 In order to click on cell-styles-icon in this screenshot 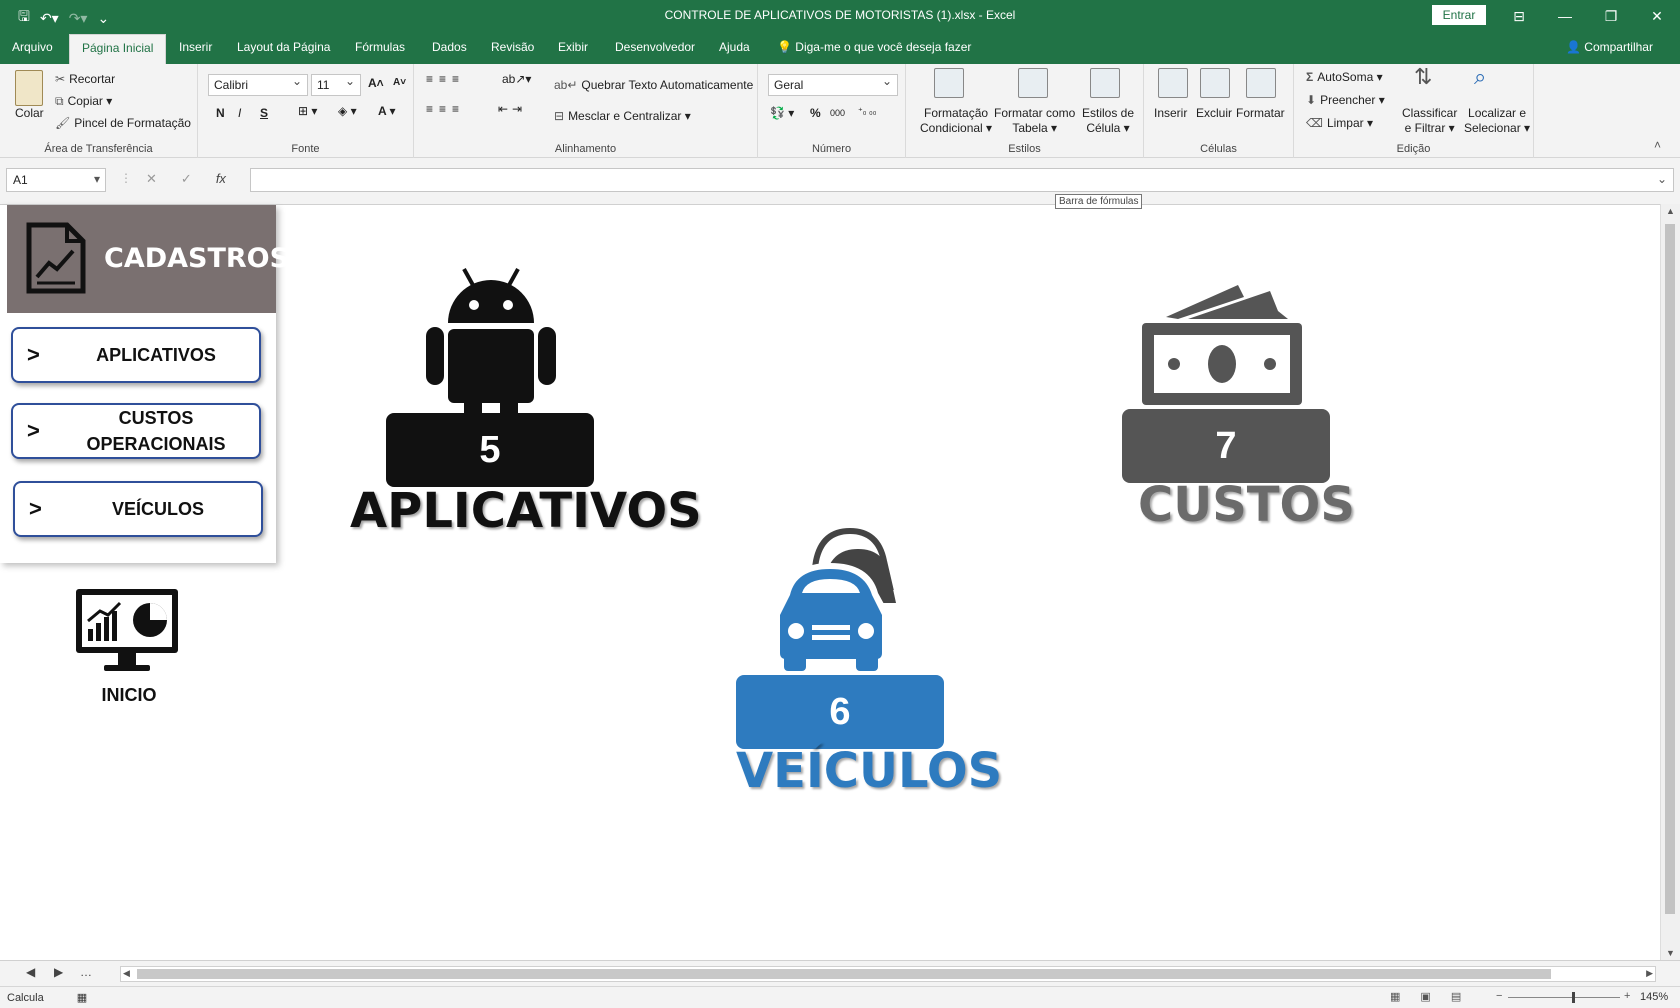, I will do `click(1105, 83)`.